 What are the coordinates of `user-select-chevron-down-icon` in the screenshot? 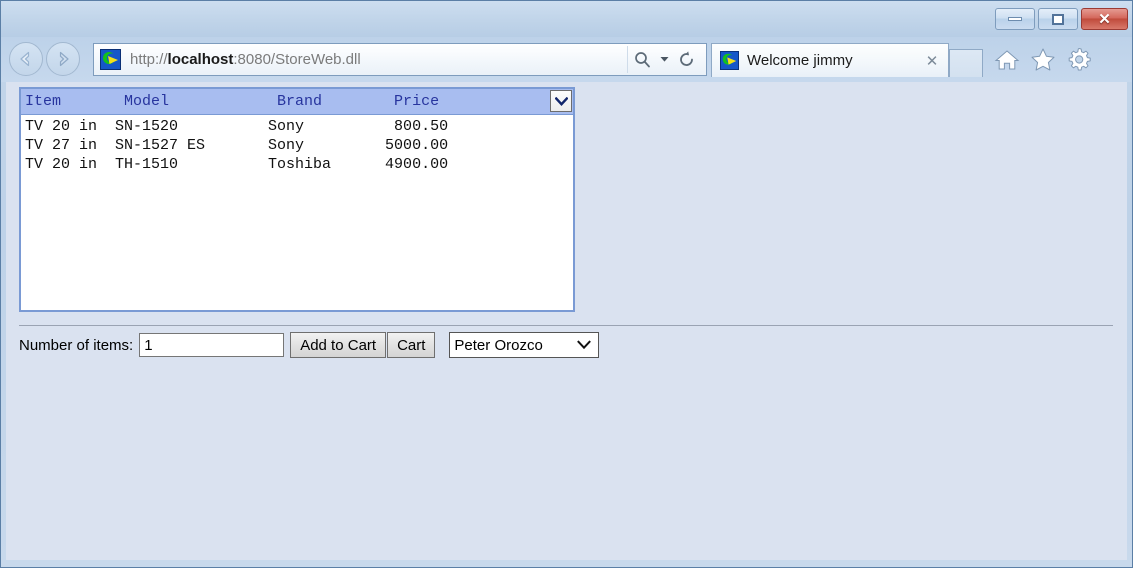 It's located at (584, 345).